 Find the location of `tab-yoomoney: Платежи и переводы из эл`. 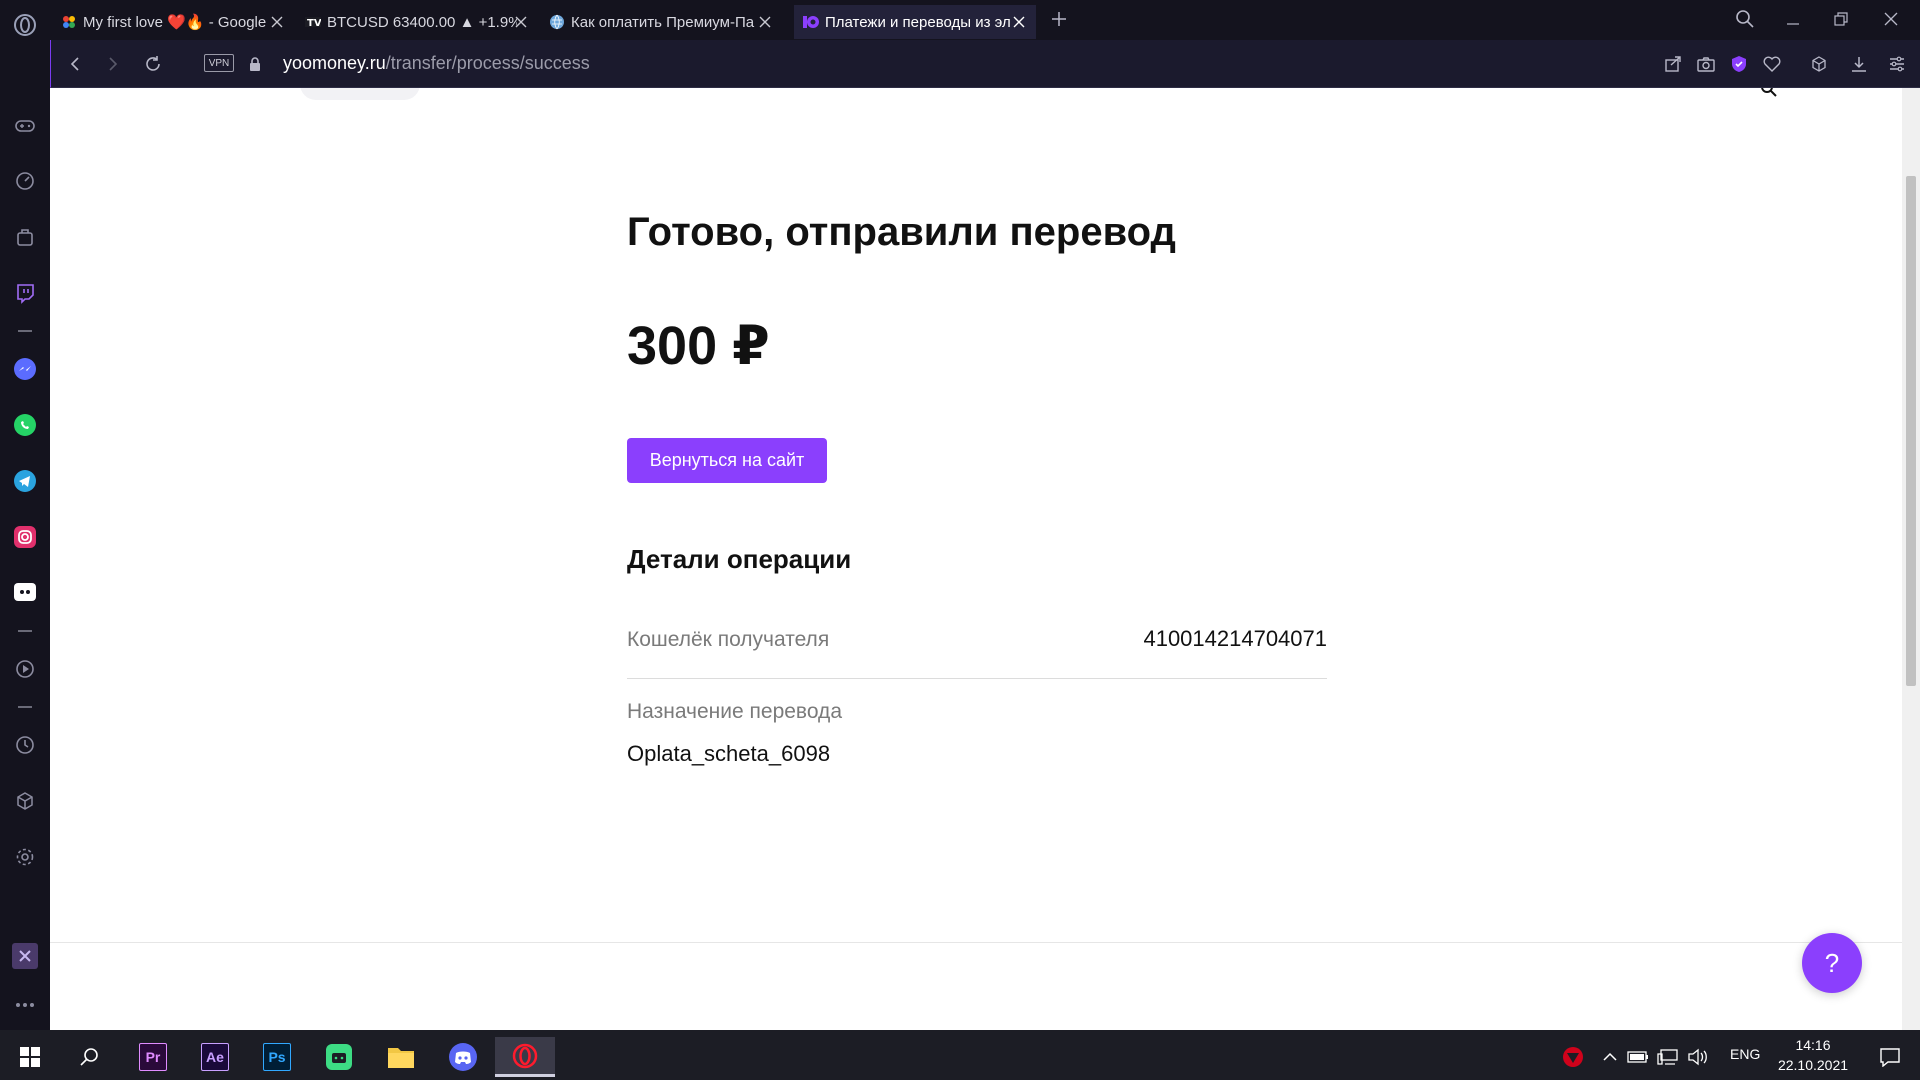

tab-yoomoney: Платежи и переводы из эл is located at coordinates (915, 22).